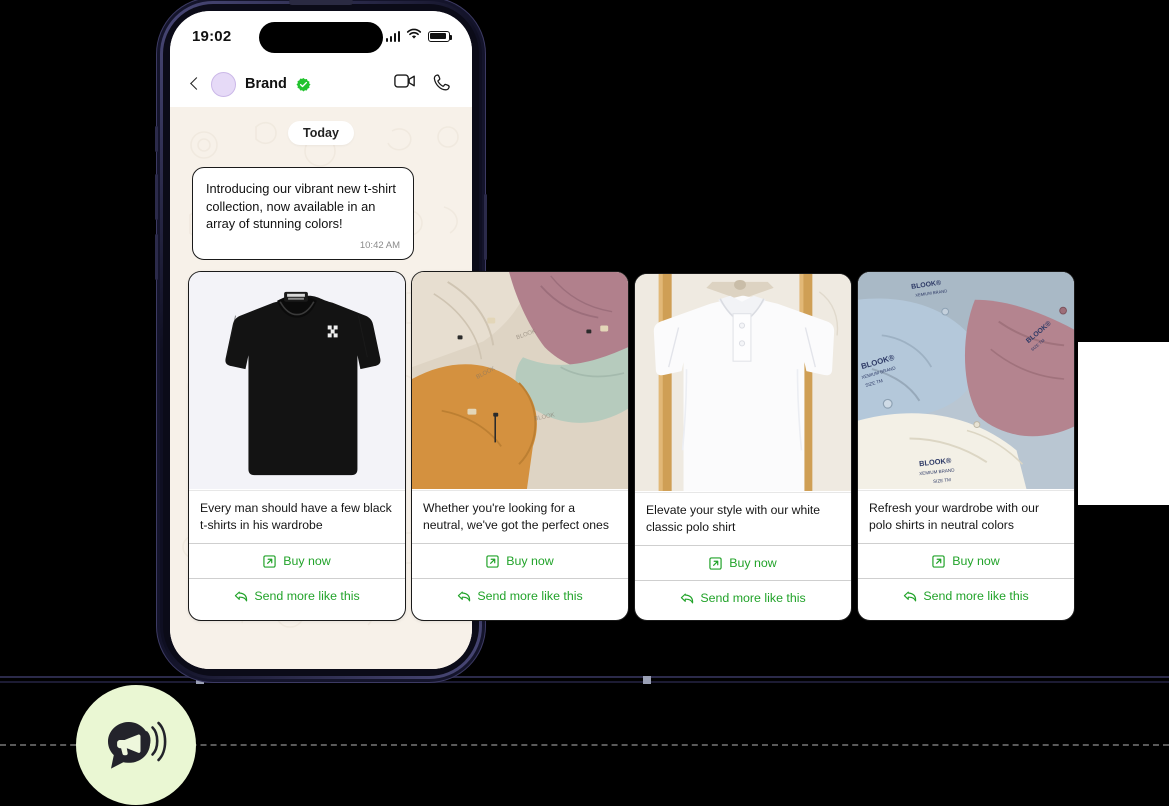 This screenshot has height=806, width=1169. What do you see at coordinates (303, 84) in the screenshot?
I see `verified-badge-icon` at bounding box center [303, 84].